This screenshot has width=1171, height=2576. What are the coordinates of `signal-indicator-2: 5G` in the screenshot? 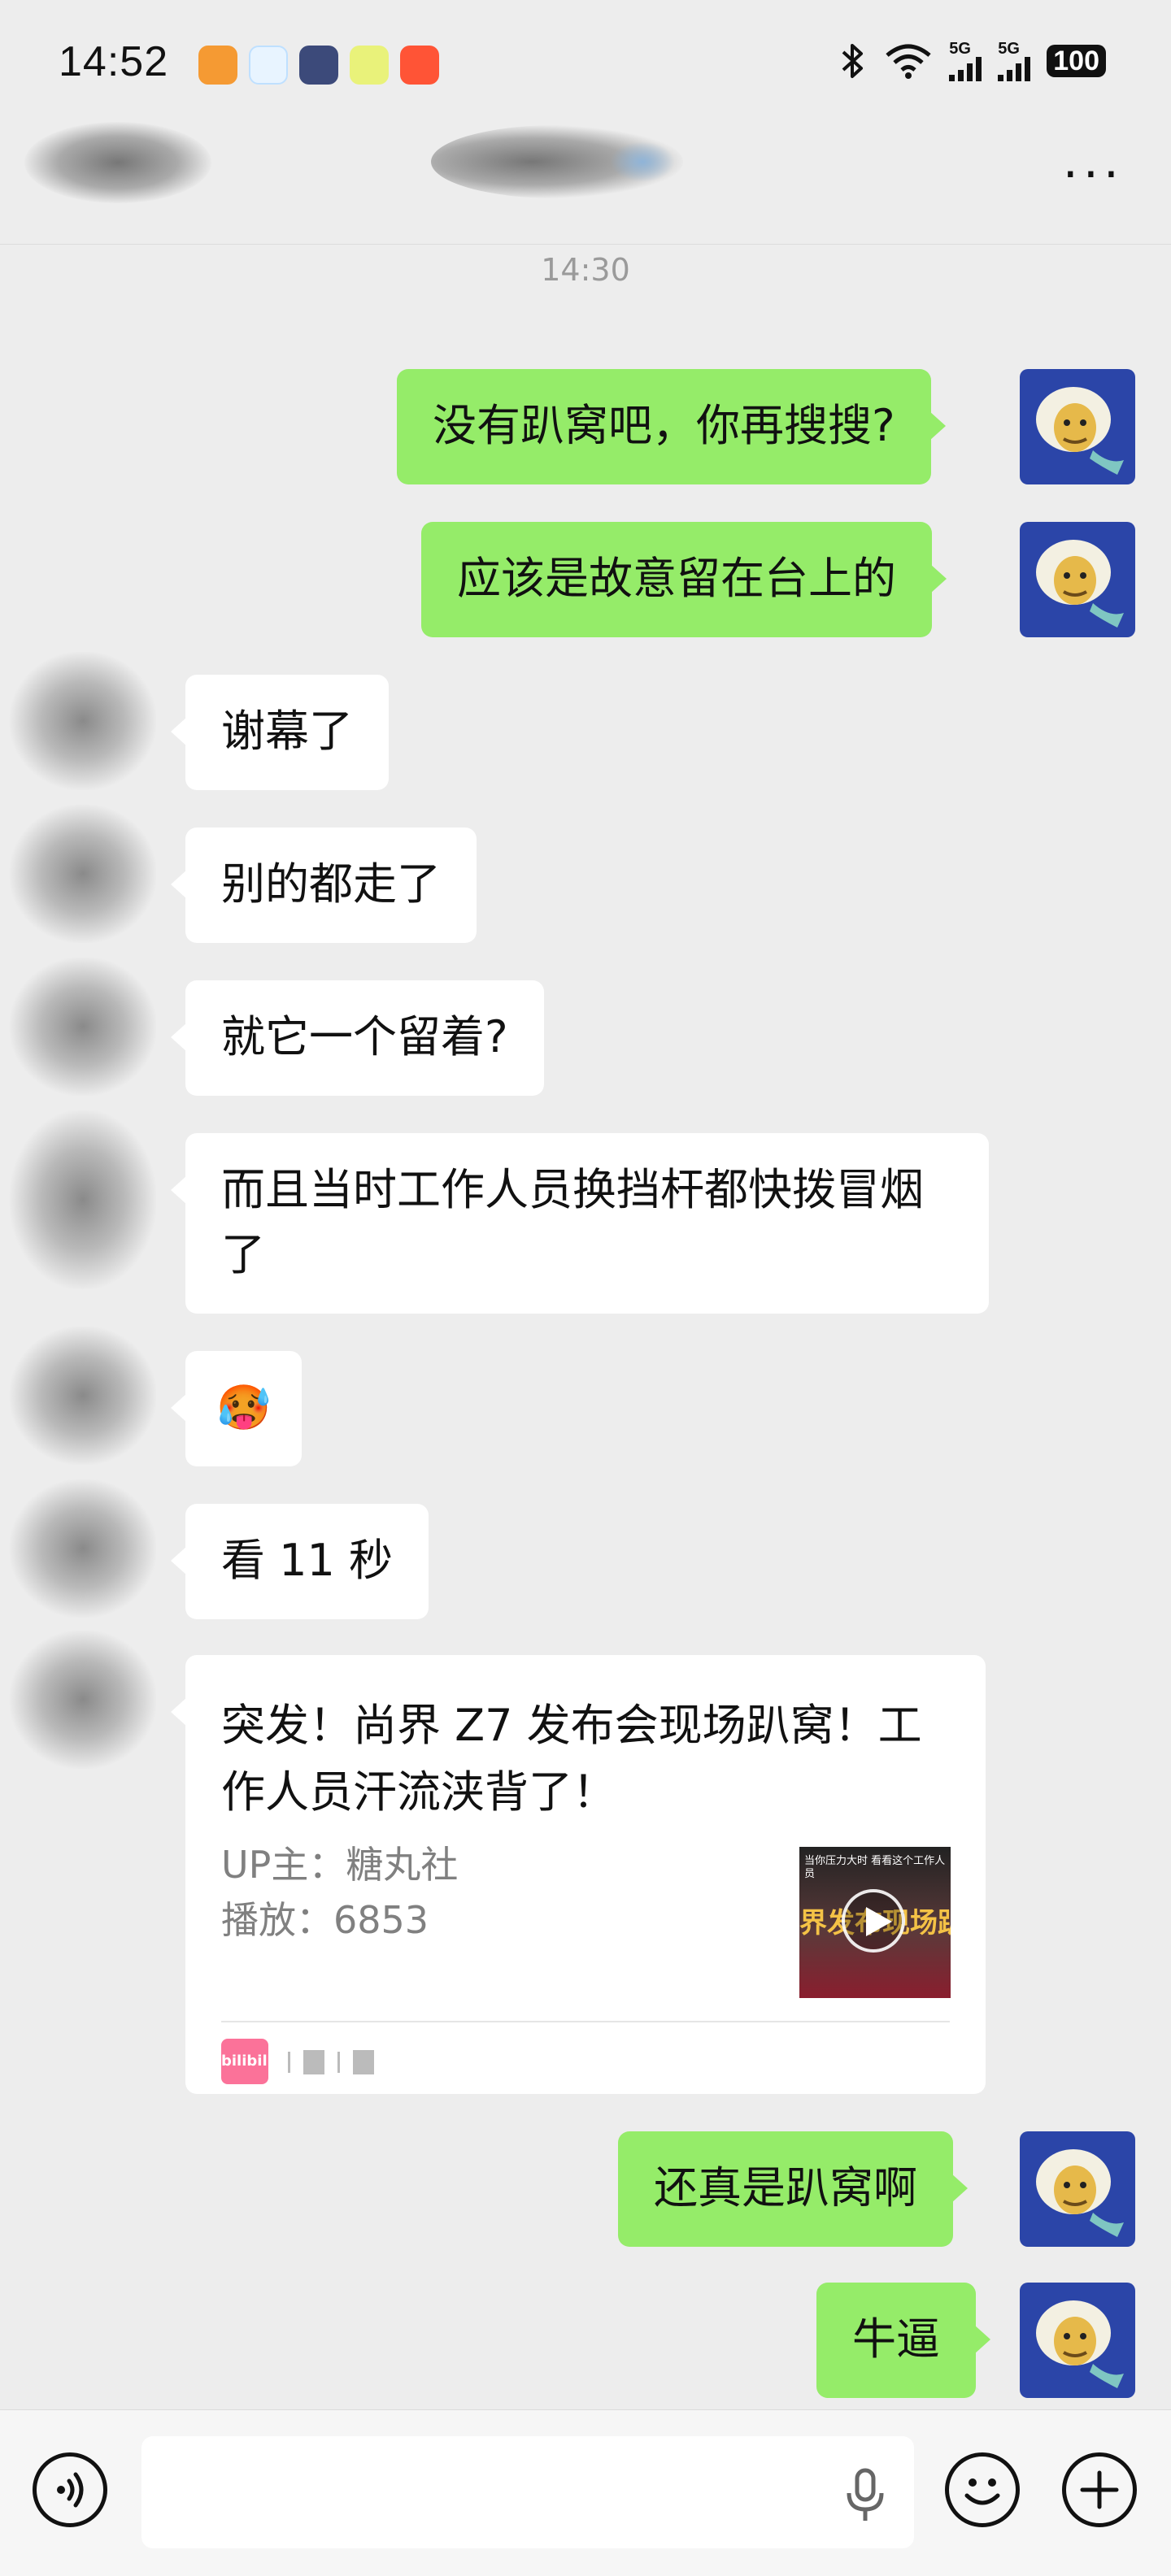 It's located at (1014, 61).